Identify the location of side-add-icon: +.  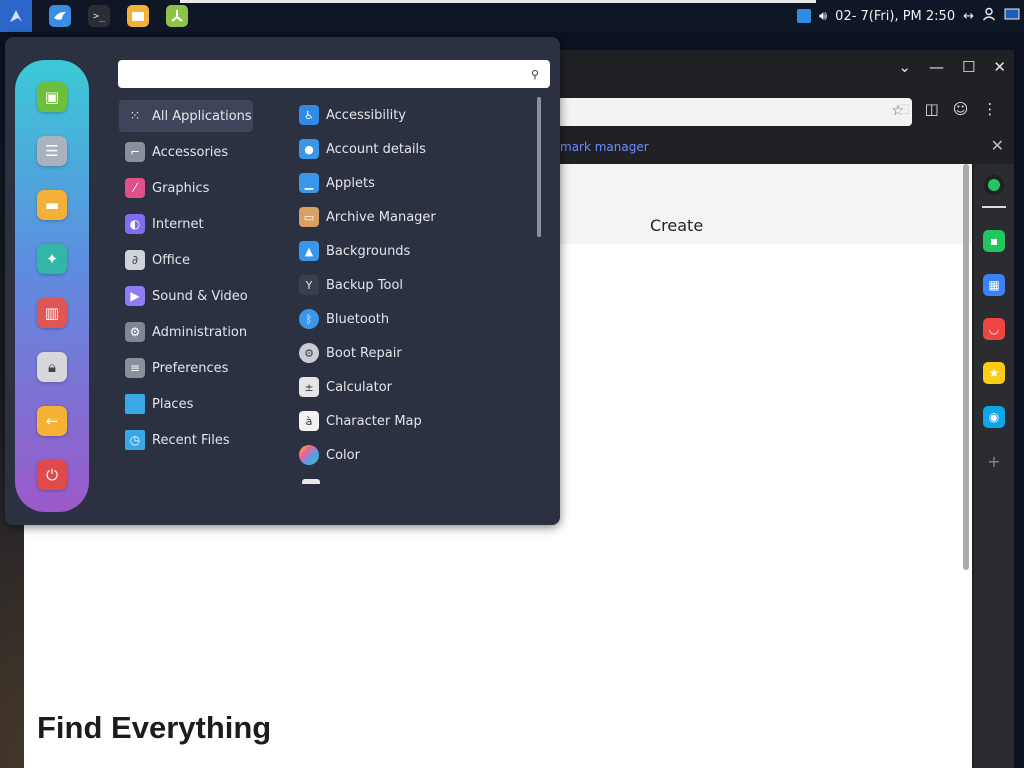
(994, 461).